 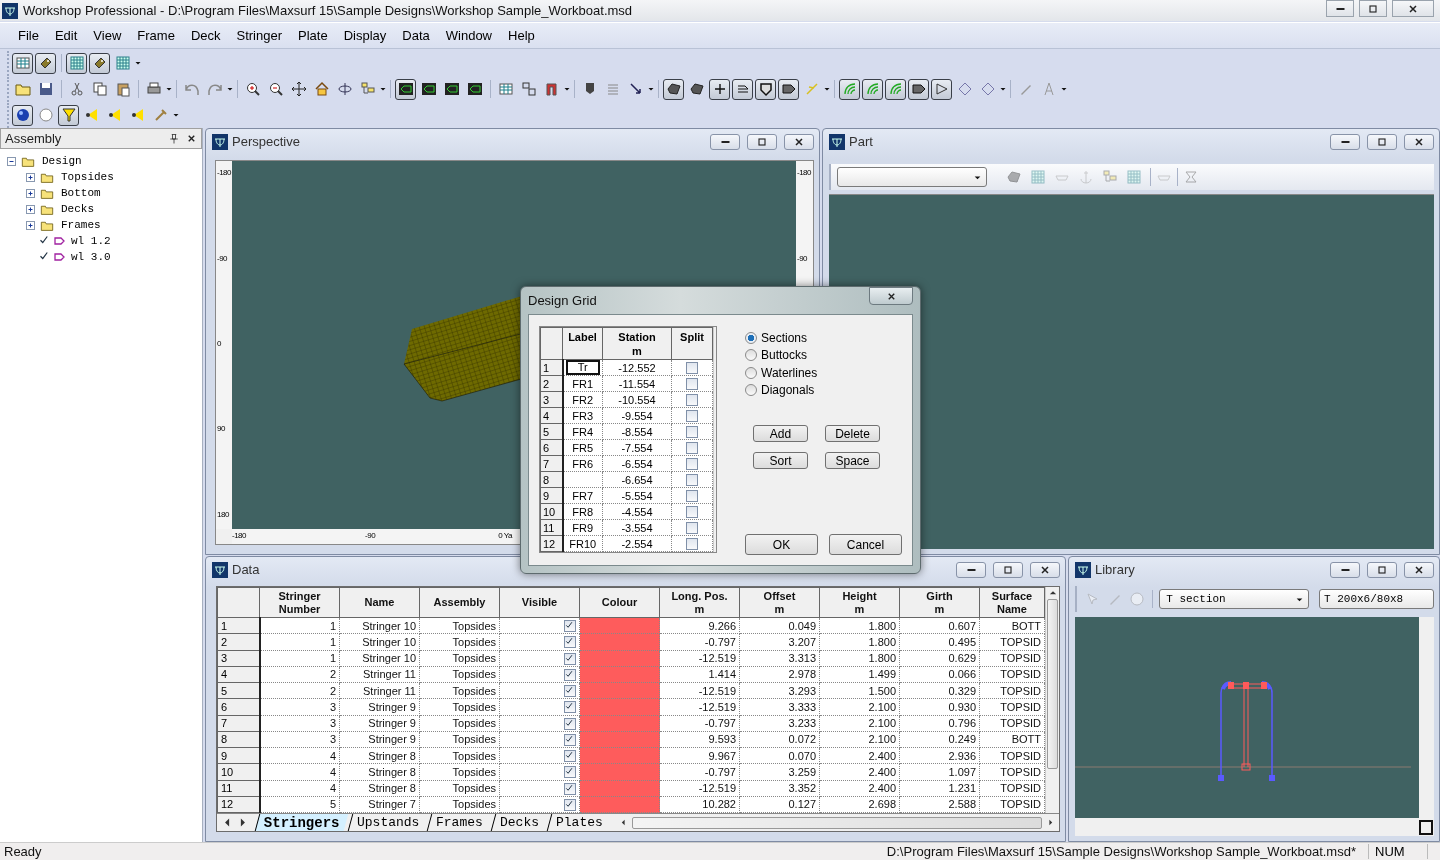 What do you see at coordinates (521, 35) in the screenshot?
I see `menu-item: Help` at bounding box center [521, 35].